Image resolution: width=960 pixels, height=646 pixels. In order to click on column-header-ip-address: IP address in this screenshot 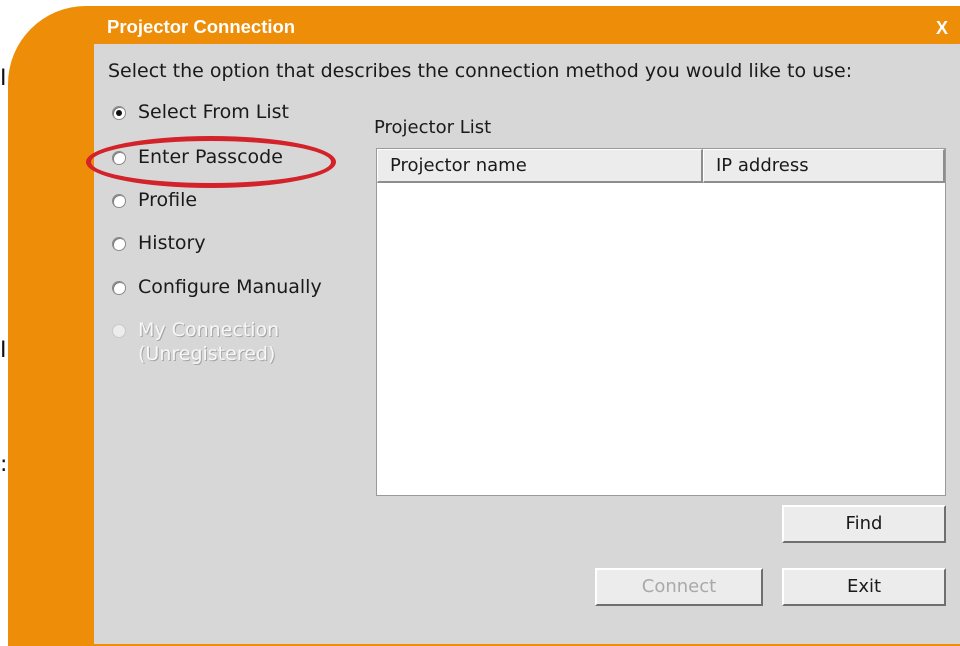, I will do `click(824, 166)`.